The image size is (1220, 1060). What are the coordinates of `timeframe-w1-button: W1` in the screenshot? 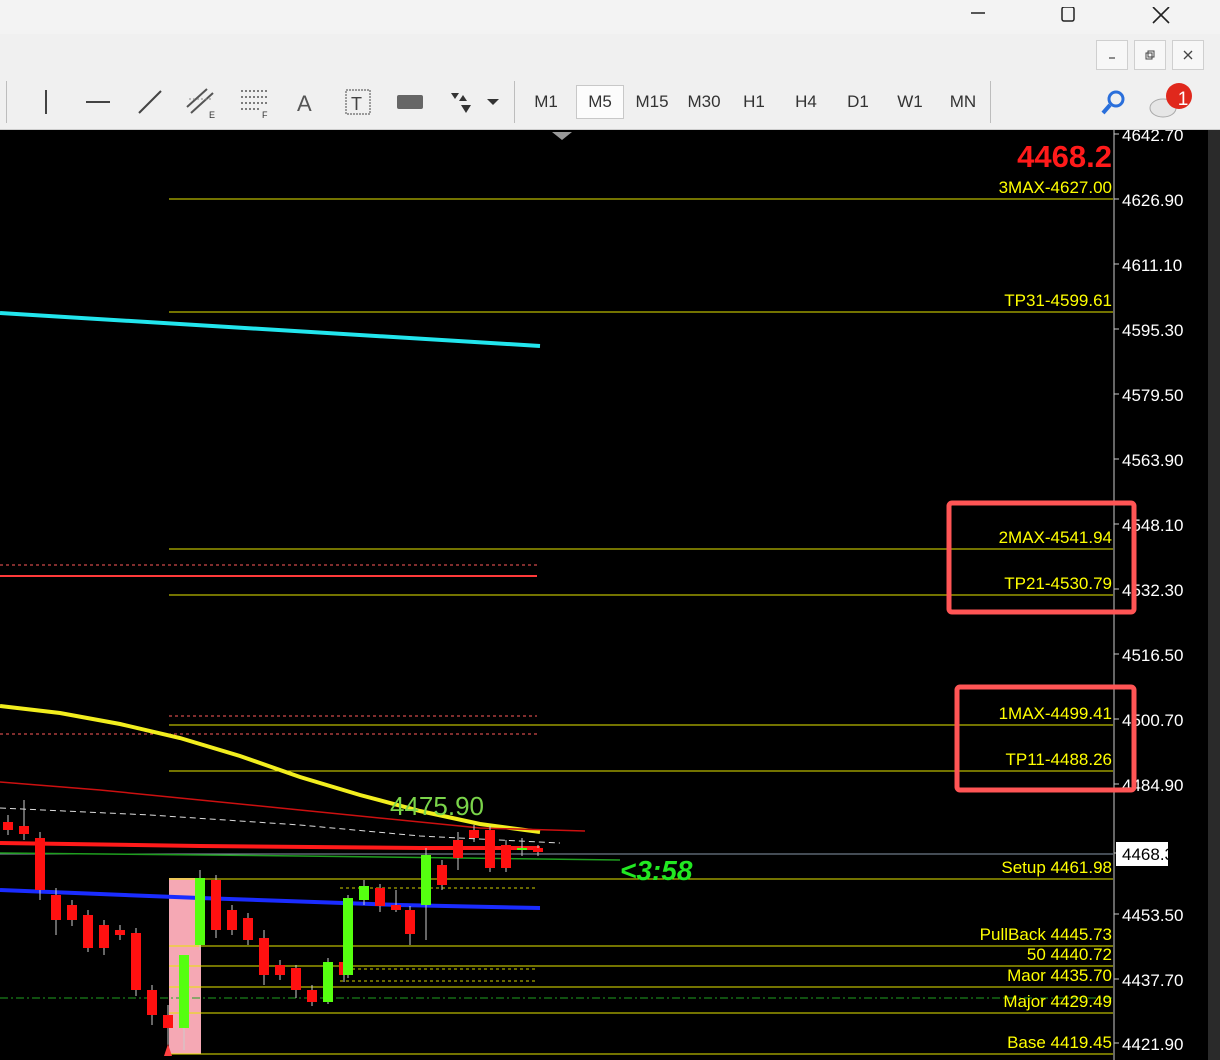 It's located at (910, 102).